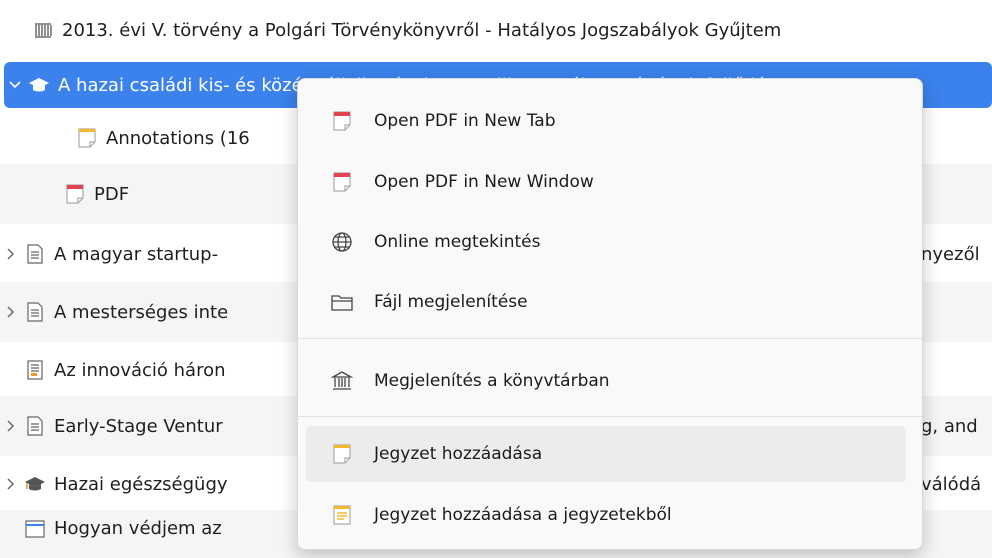 This screenshot has width=992, height=558. What do you see at coordinates (606, 302) in the screenshot?
I see `menu-item-show-file: Fájl megjelenítése` at bounding box center [606, 302].